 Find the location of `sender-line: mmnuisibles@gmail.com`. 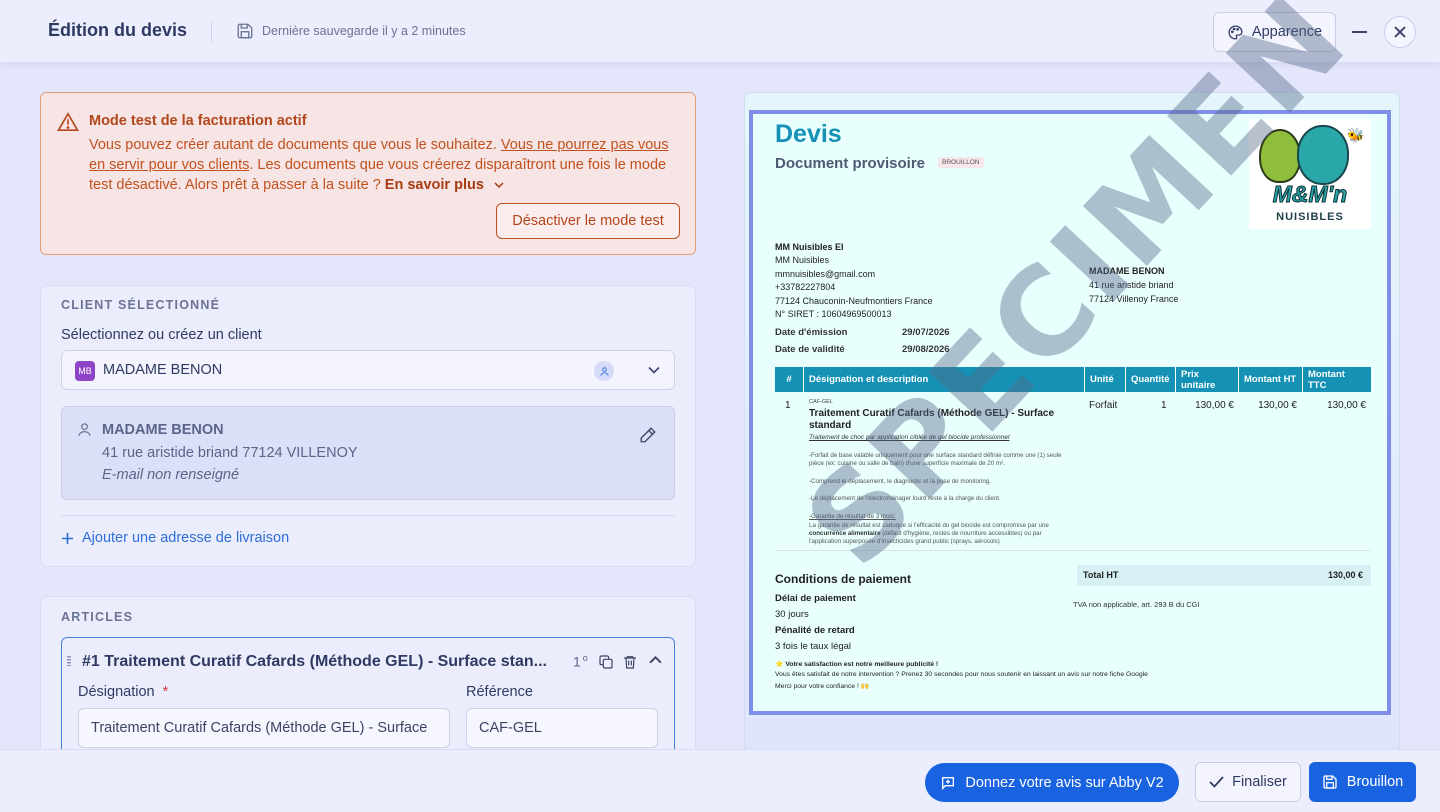

sender-line: mmnuisibles@gmail.com is located at coordinates (825, 274).